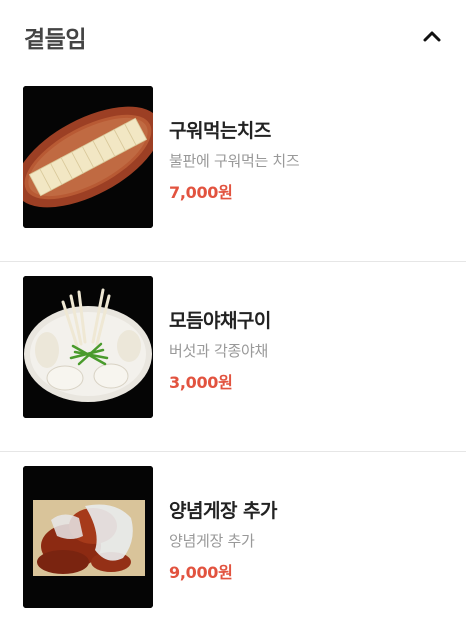  What do you see at coordinates (201, 192) in the screenshot?
I see `item-price: 7,000원` at bounding box center [201, 192].